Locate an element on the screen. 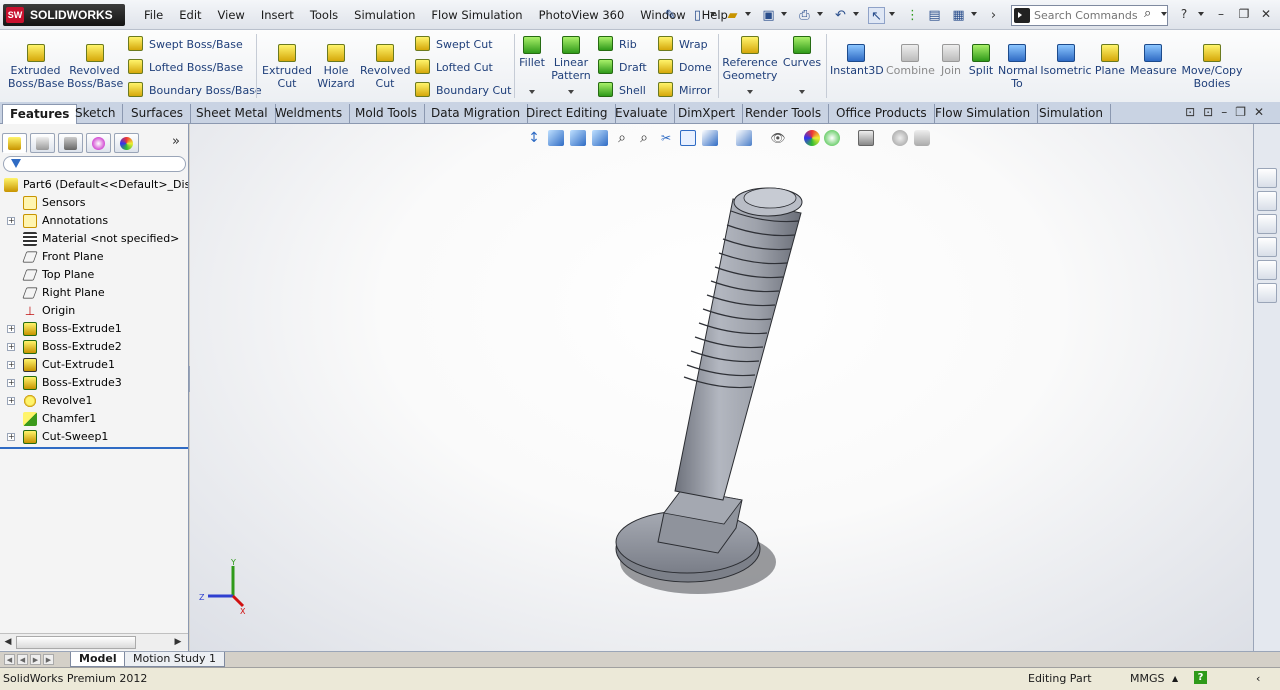 The width and height of the screenshot is (1280, 690). property-manager-tab is located at coordinates (42, 143).